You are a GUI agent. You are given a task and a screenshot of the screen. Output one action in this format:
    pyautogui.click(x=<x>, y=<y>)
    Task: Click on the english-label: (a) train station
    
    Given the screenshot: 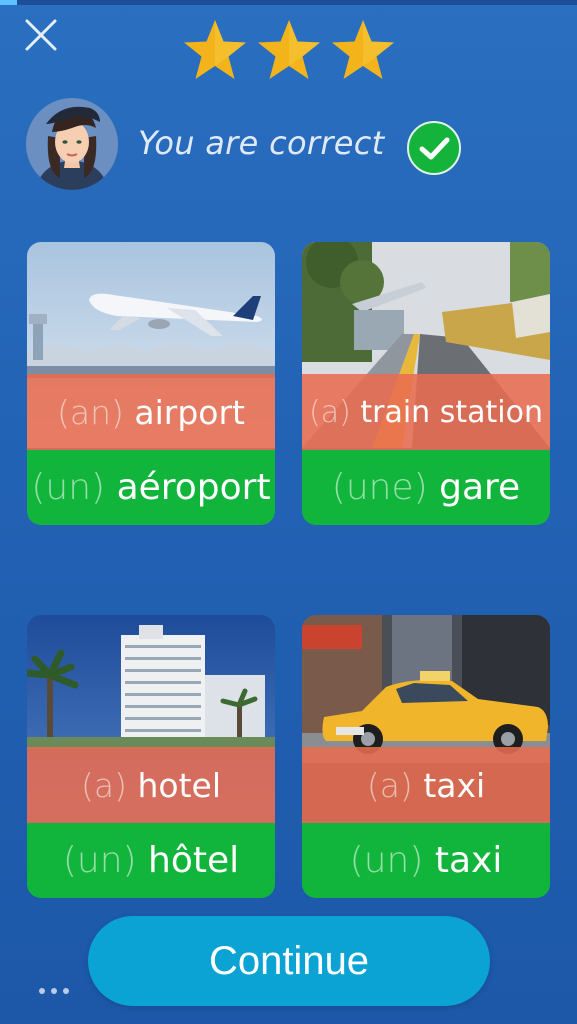 What is the action you would take?
    pyautogui.click(x=426, y=412)
    